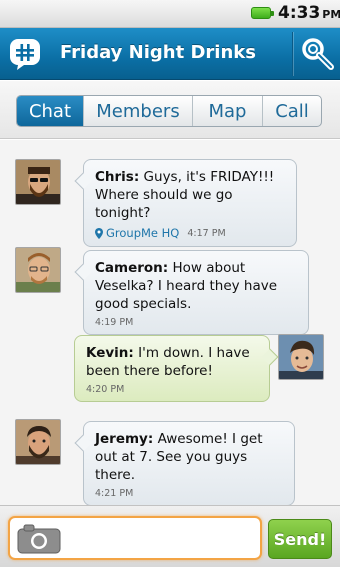  What do you see at coordinates (189, 493) in the screenshot?
I see `message-meta: 4:21 PM` at bounding box center [189, 493].